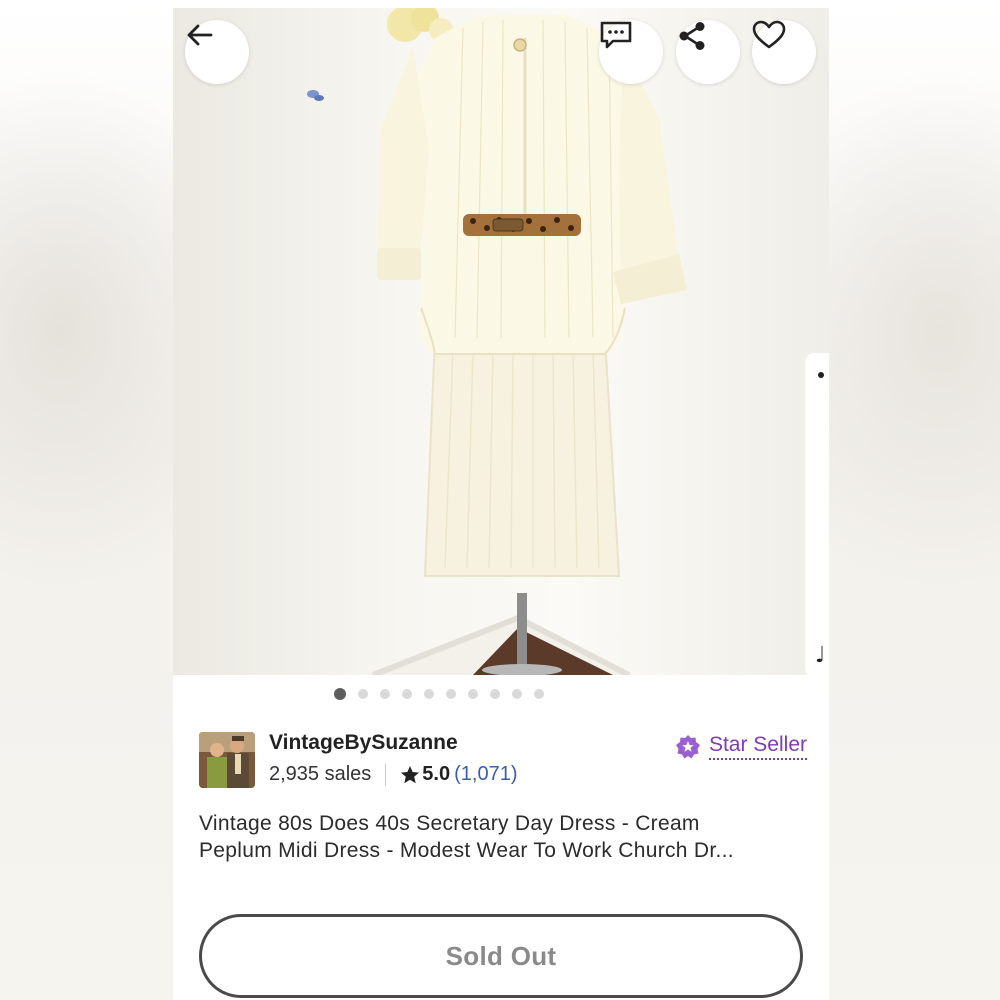 This screenshot has height=1000, width=1000. What do you see at coordinates (200, 35) in the screenshot?
I see `arrow-left-icon` at bounding box center [200, 35].